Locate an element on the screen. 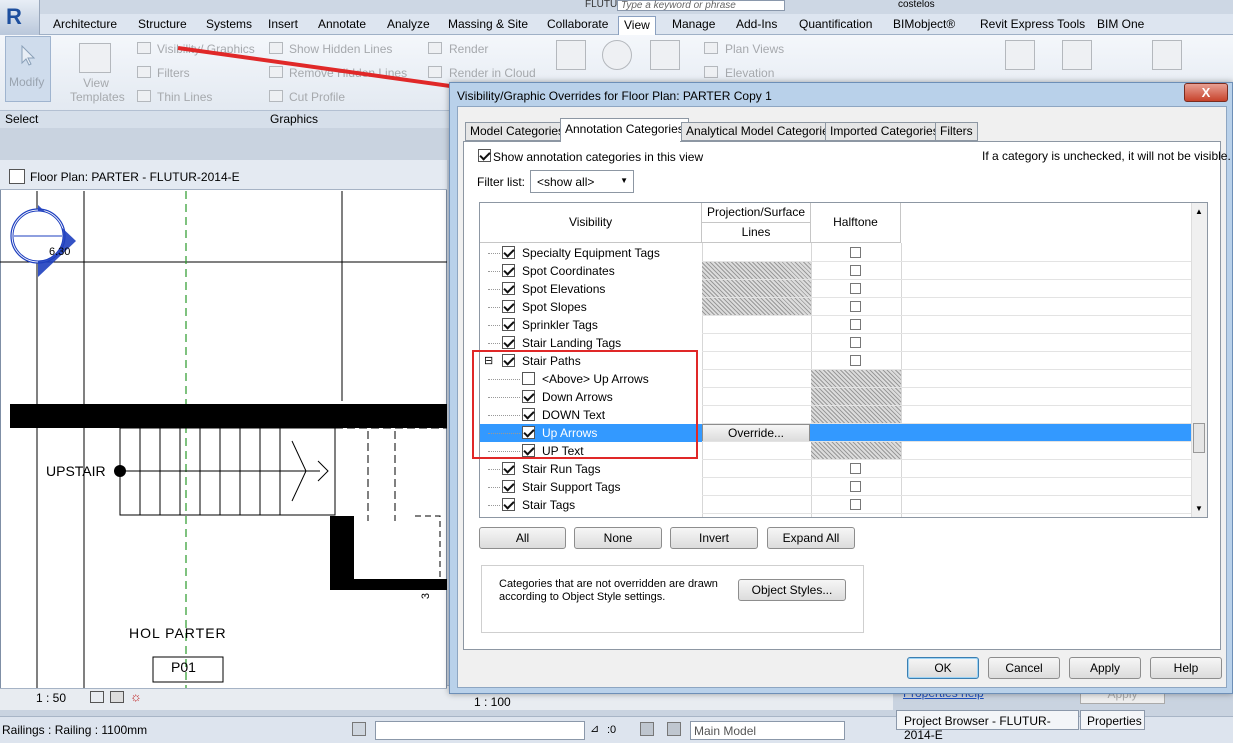 The image size is (1233, 743). second-view-scale: 1 : 100 is located at coordinates (492, 702).